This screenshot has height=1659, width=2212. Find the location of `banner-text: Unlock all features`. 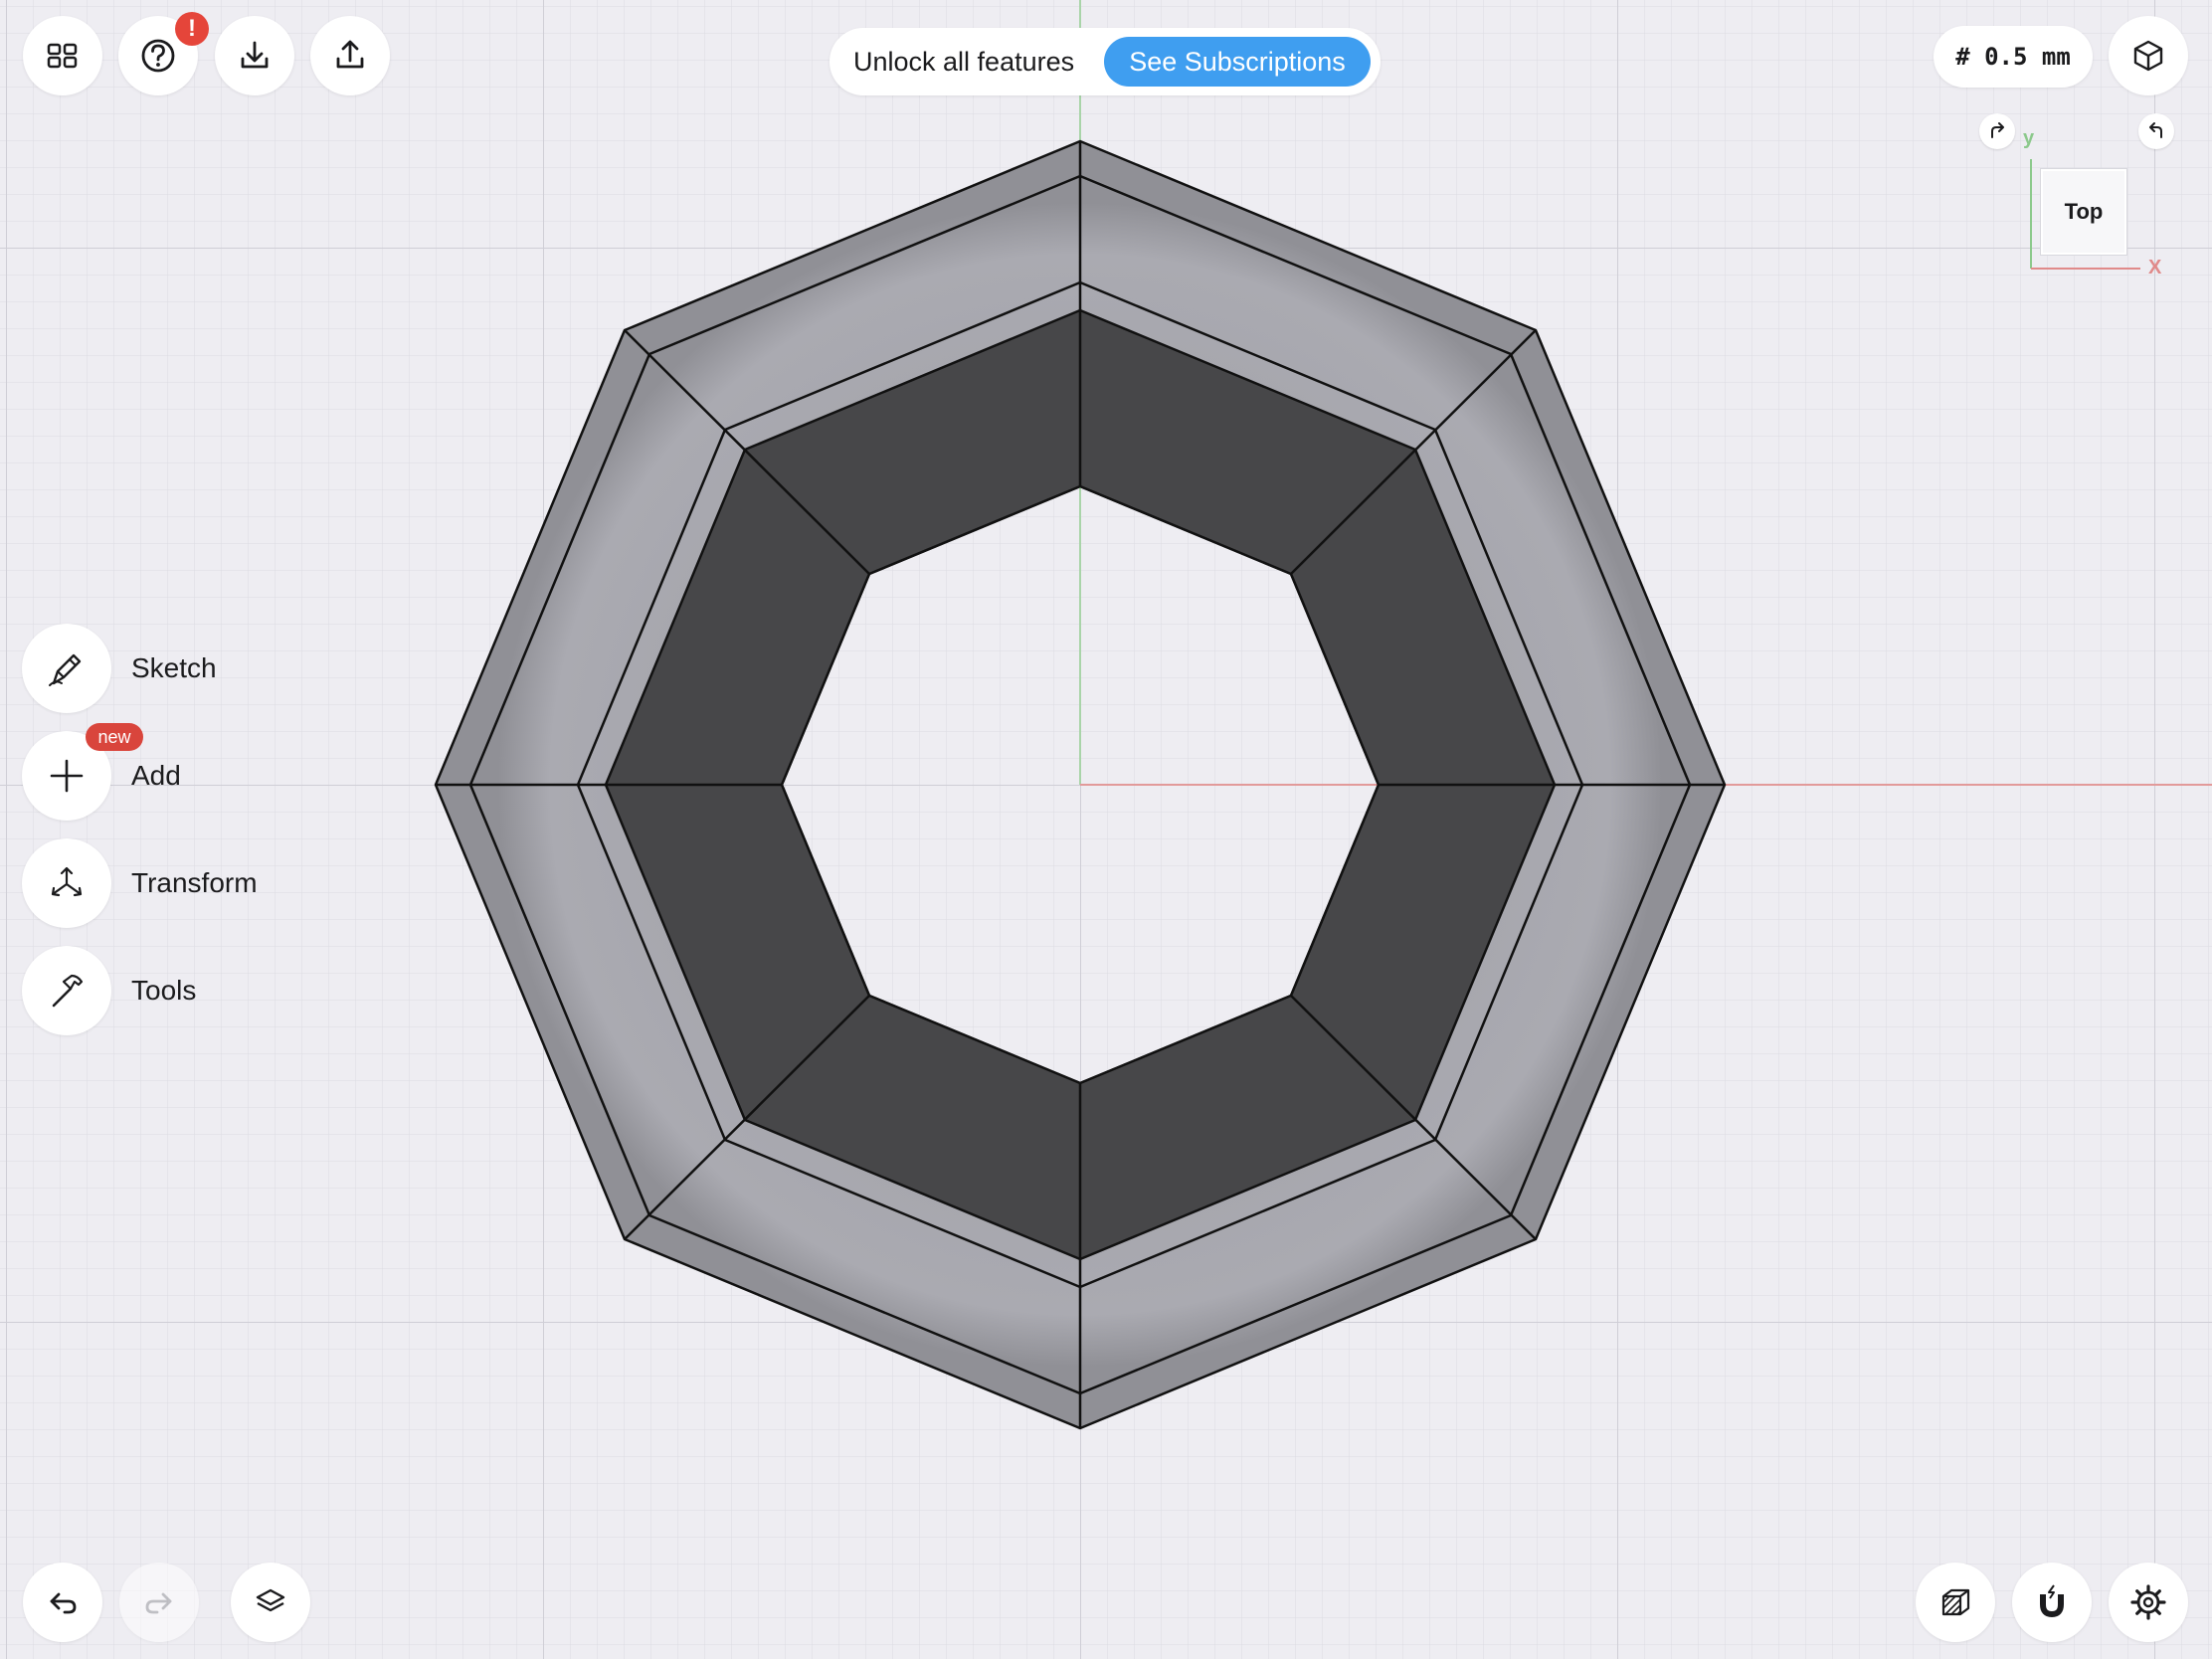

banner-text: Unlock all features is located at coordinates (964, 62).